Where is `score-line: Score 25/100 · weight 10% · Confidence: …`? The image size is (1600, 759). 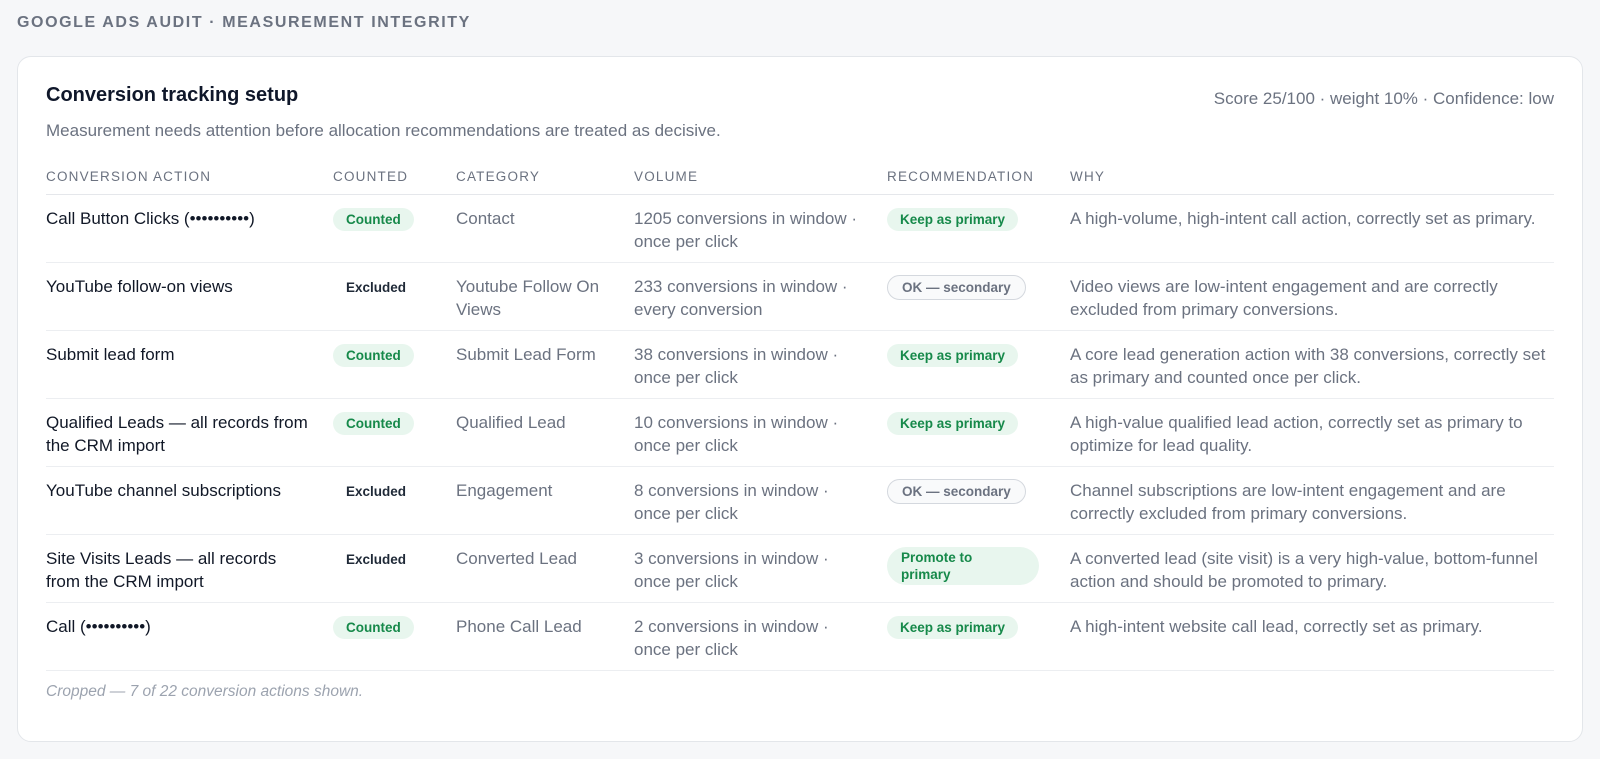
score-line: Score 25/100 · weight 10% · Confidence: … is located at coordinates (1383, 98).